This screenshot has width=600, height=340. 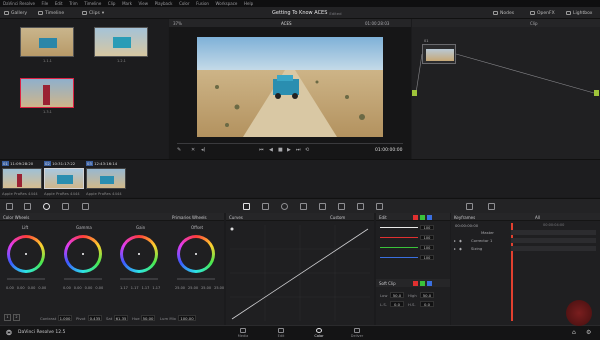 What do you see at coordinates (26, 279) in the screenshot?
I see `lift-master-slider` at bounding box center [26, 279].